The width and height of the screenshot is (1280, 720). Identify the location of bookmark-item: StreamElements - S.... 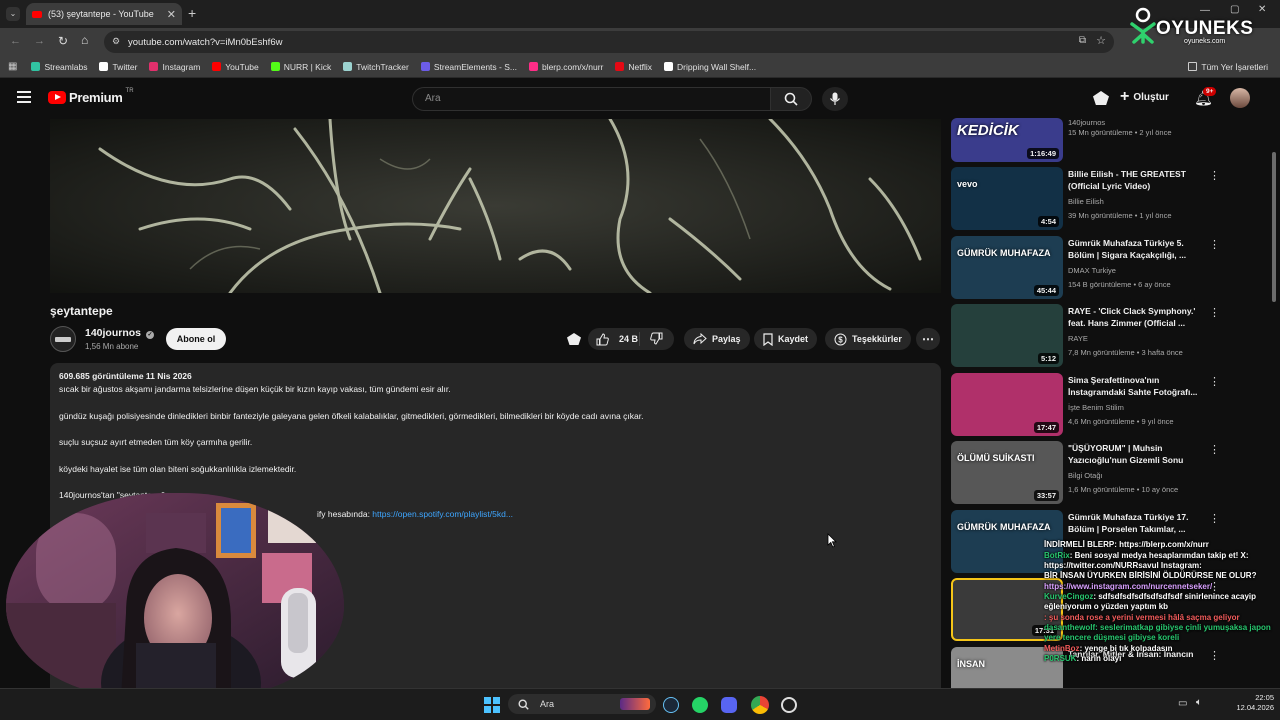
(468, 67).